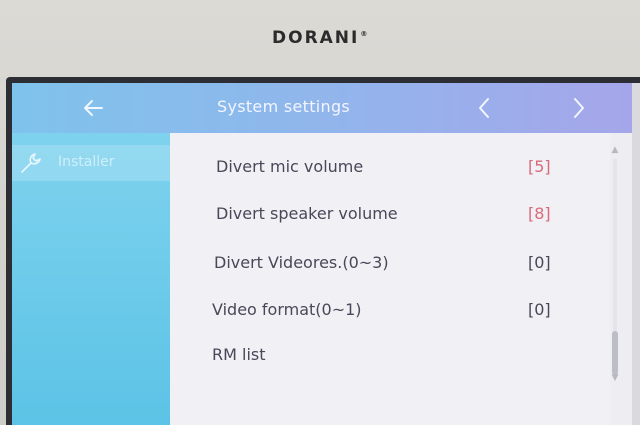 The width and height of the screenshot is (640, 425). I want to click on header-bar: System settings, so click(322, 108).